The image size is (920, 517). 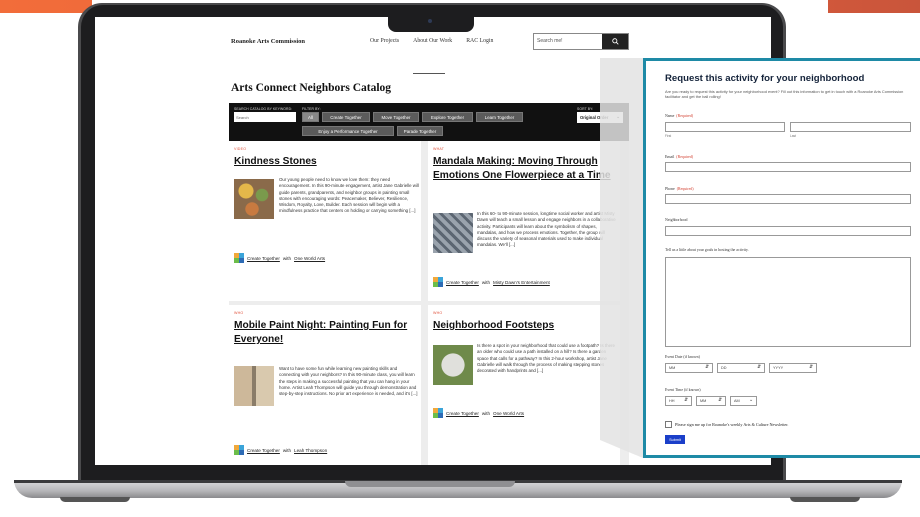 What do you see at coordinates (850, 127) in the screenshot?
I see `last-name-field` at bounding box center [850, 127].